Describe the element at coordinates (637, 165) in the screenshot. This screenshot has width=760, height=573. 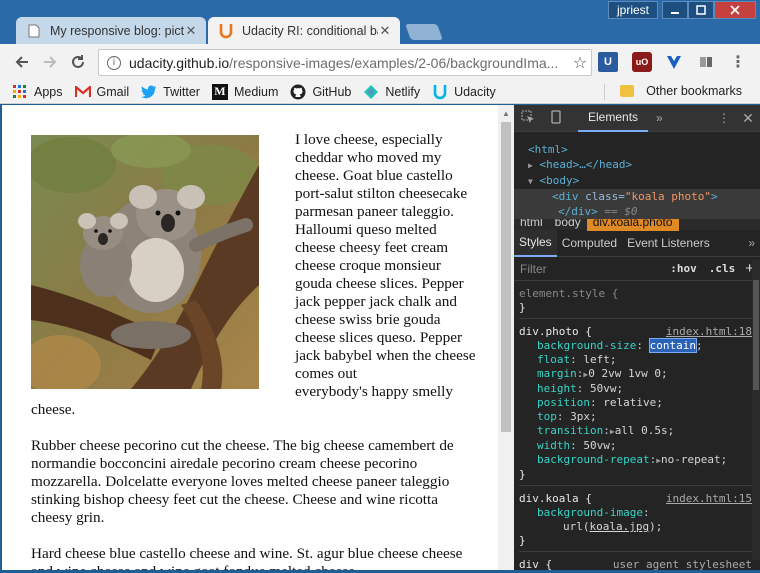
I see `dom-node-head: ▶ <head>…</head>` at that location.